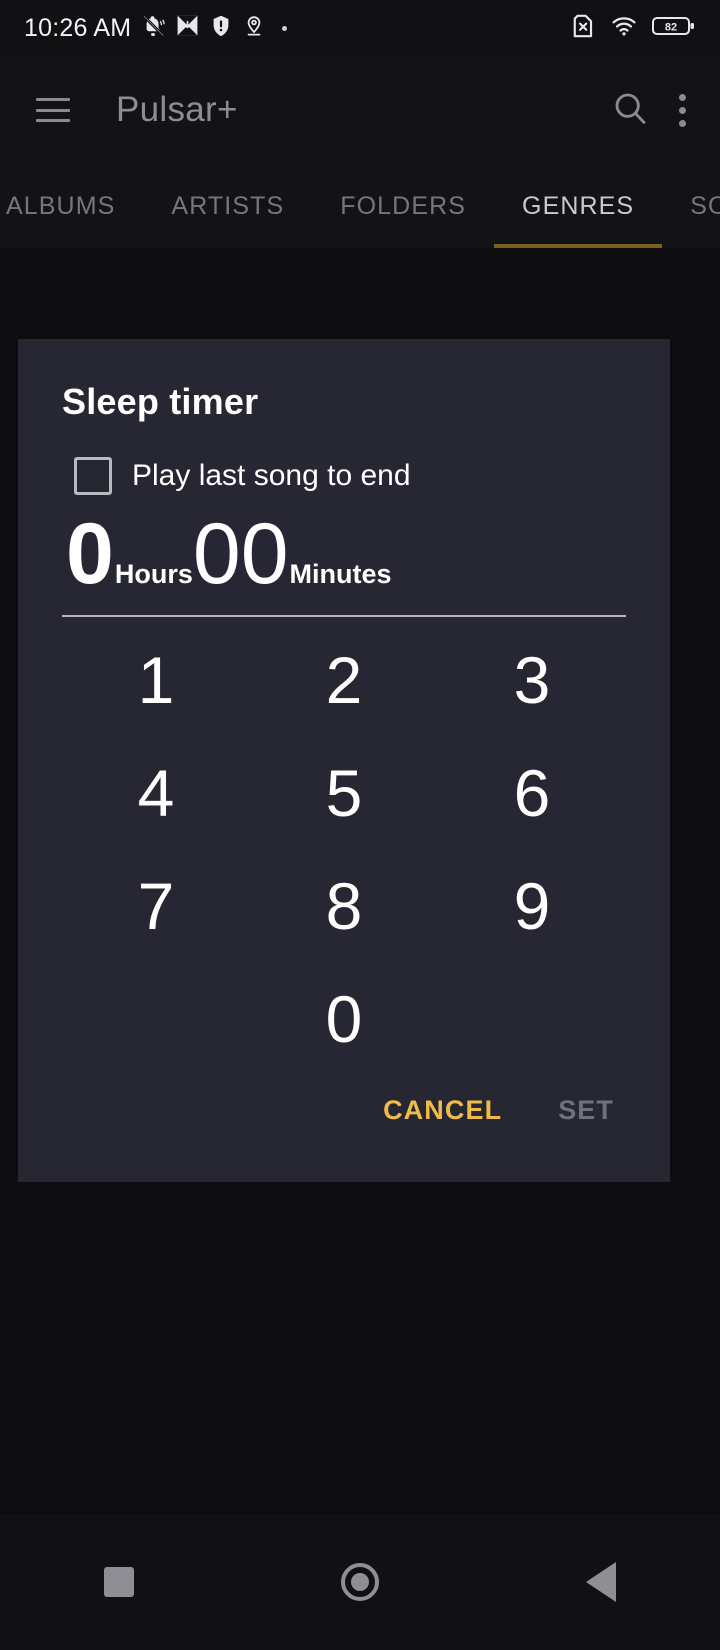  I want to click on dialog-title: Sleep timer, so click(160, 401).